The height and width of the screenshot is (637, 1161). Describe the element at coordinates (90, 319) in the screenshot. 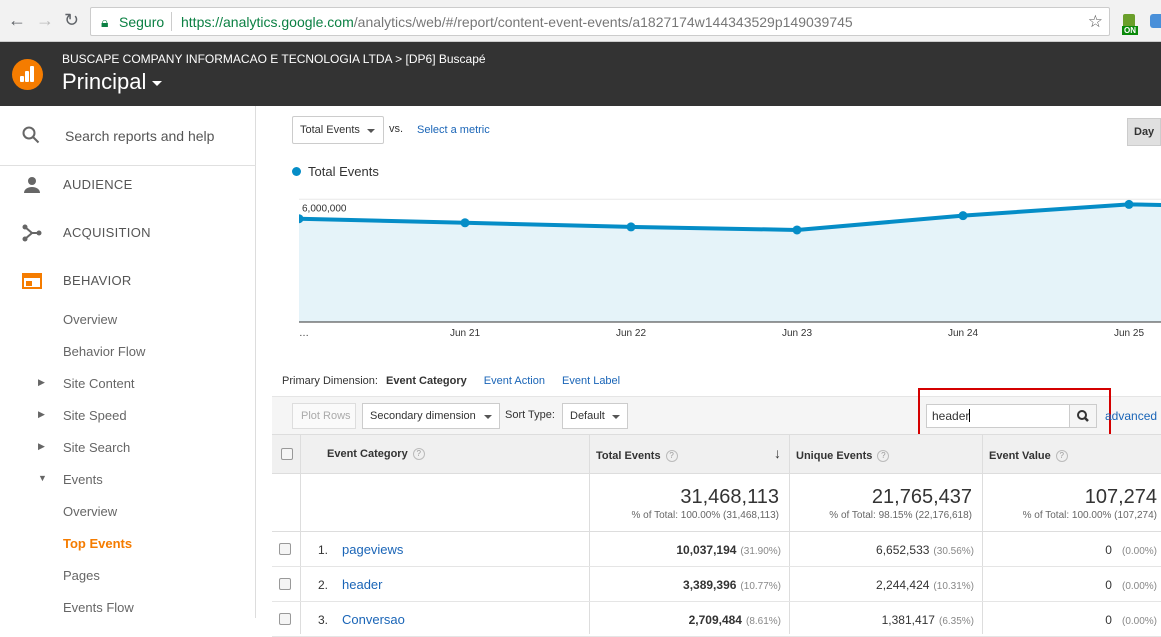

I see `sidebar-item-overview: Overview` at that location.